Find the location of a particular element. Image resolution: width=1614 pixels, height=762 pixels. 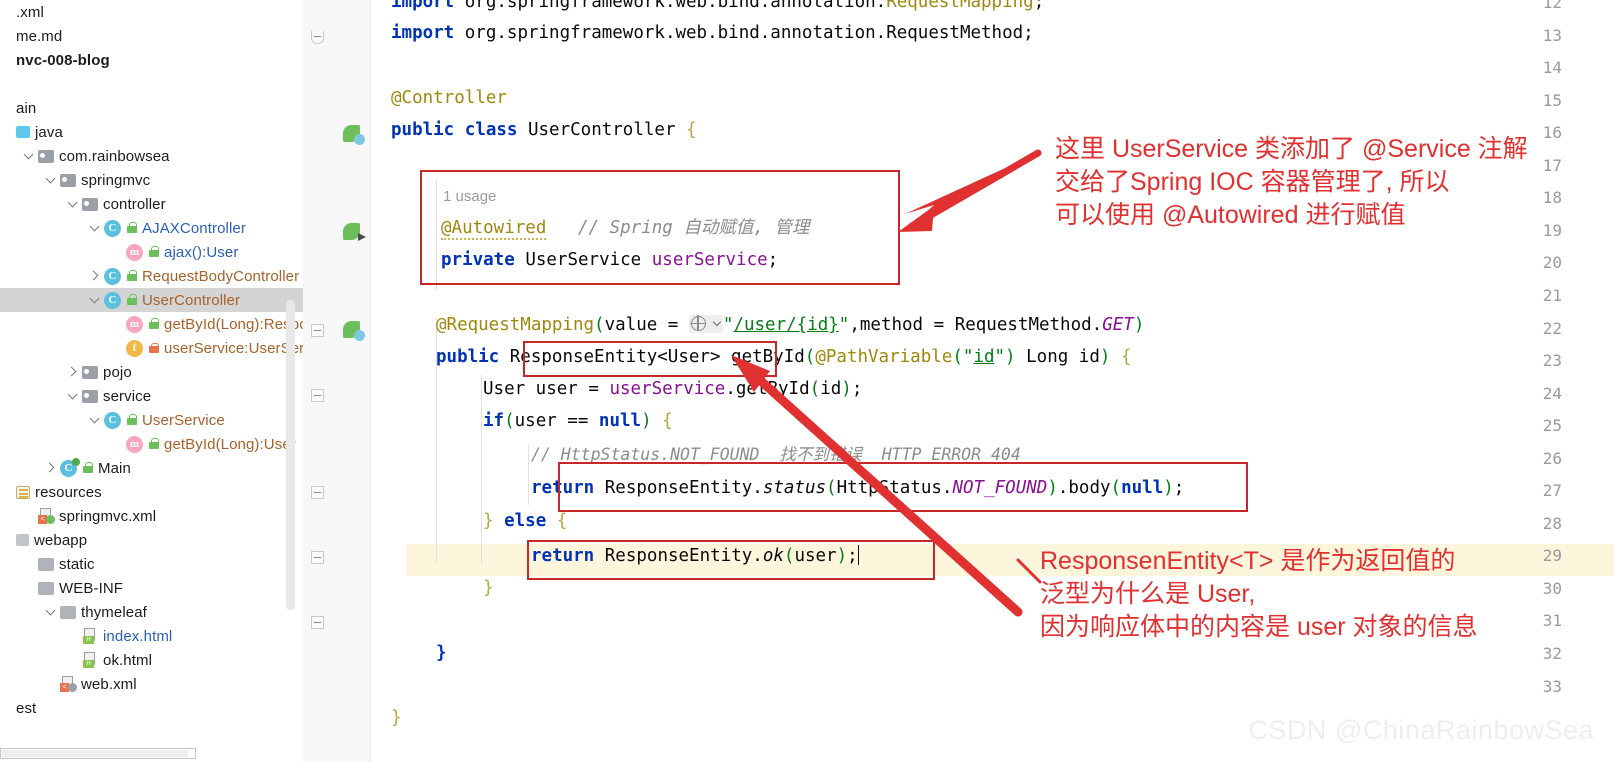

code-line-31: } is located at coordinates (441, 653).